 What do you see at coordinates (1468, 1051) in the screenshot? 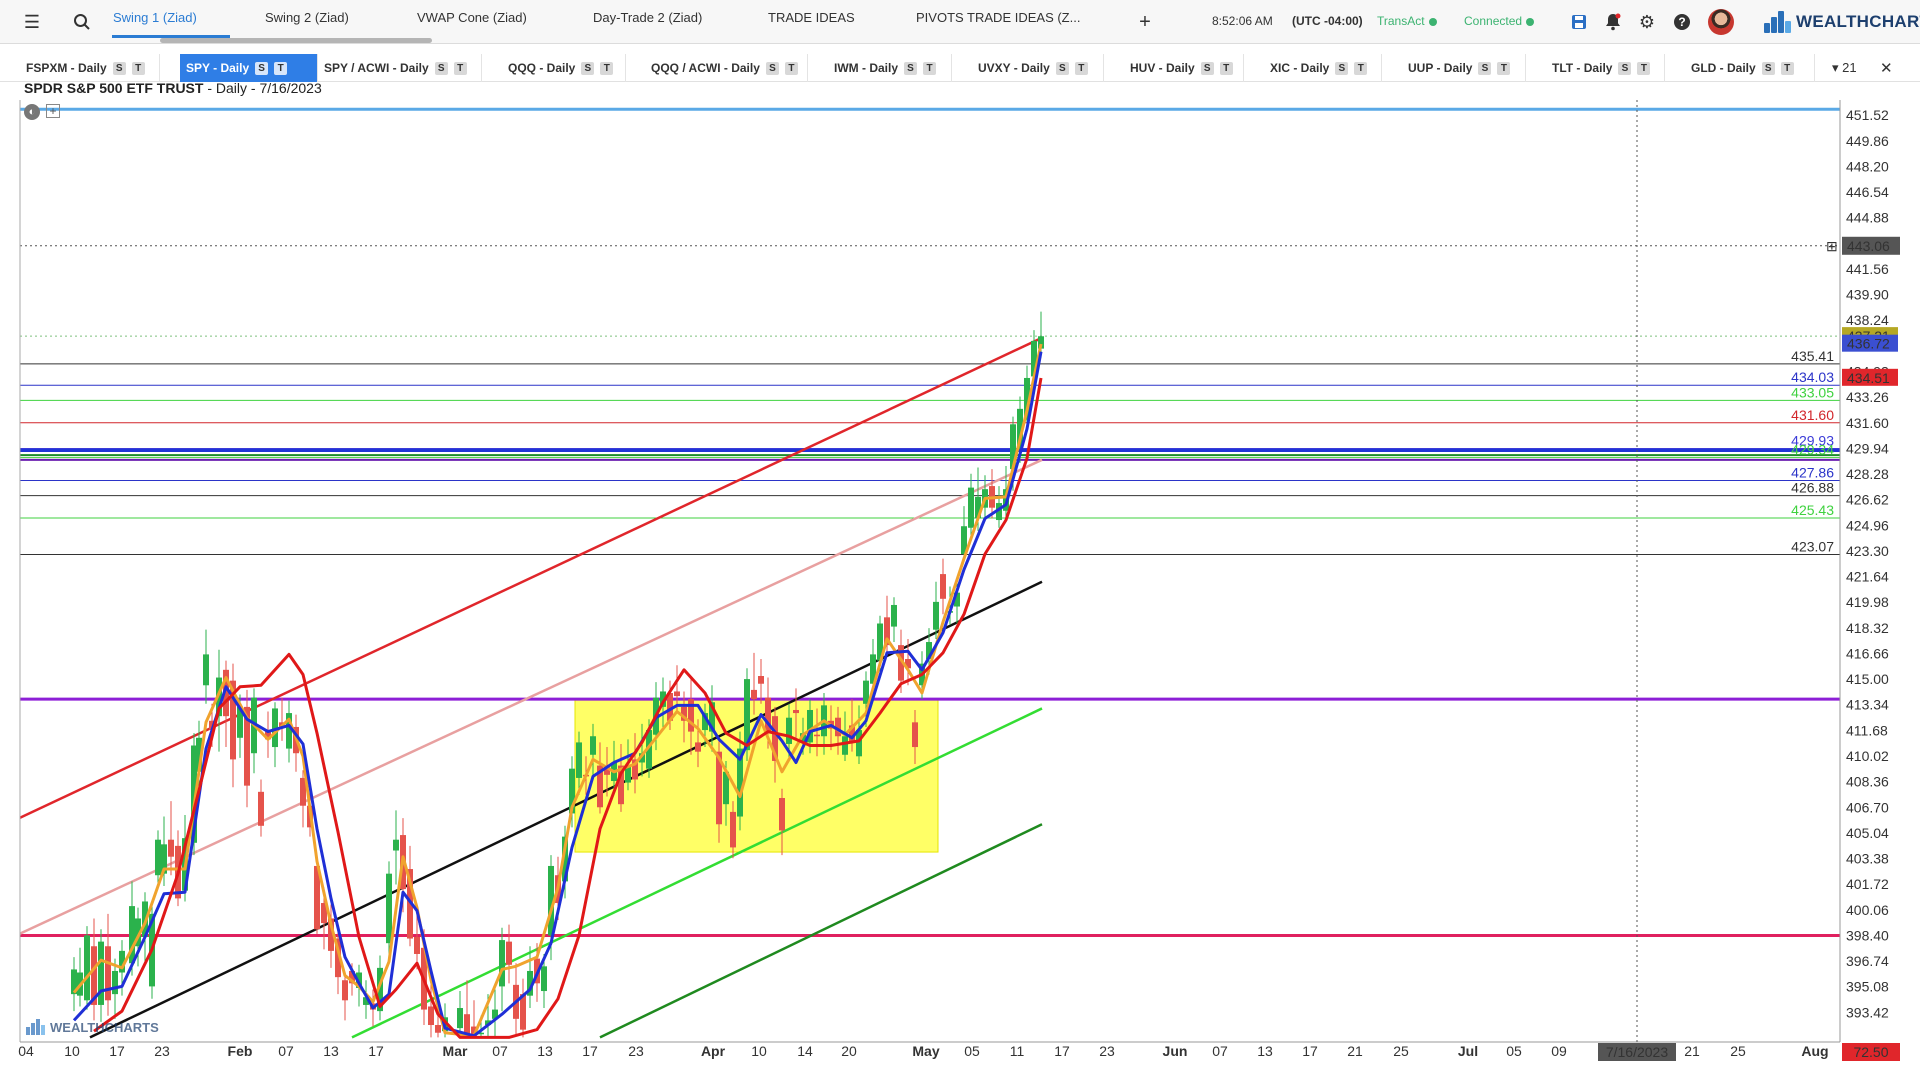
I see `date-tick-29: Jul` at bounding box center [1468, 1051].